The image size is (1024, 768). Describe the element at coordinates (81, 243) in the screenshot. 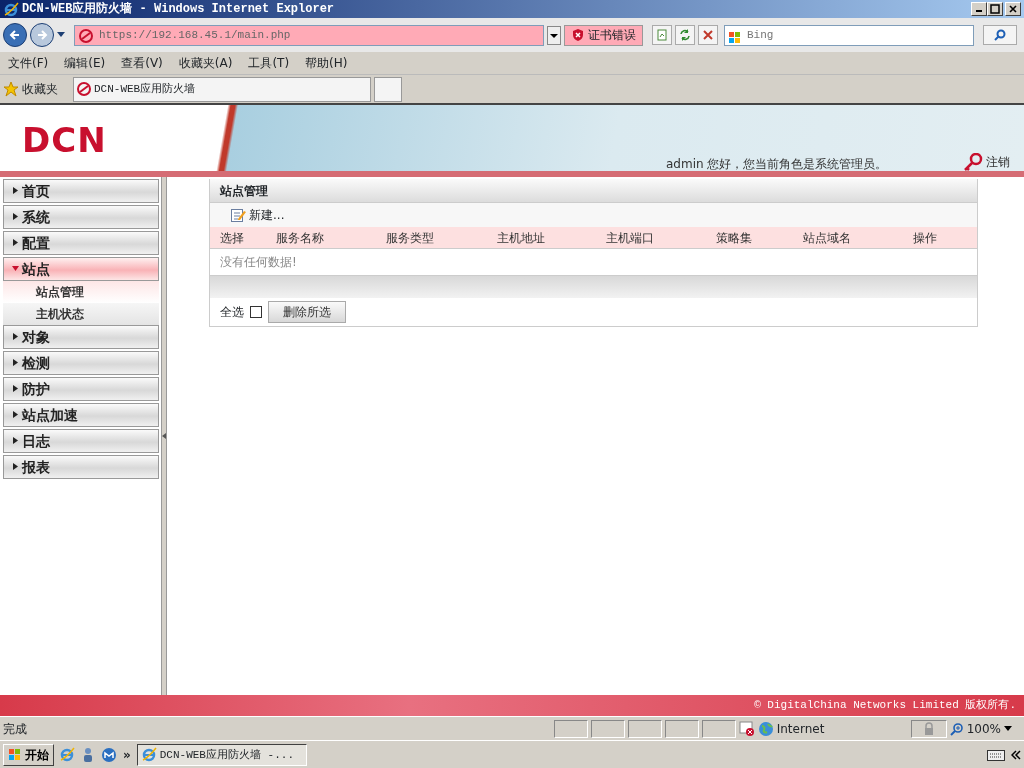

I see `sidebar-item: 配置` at that location.